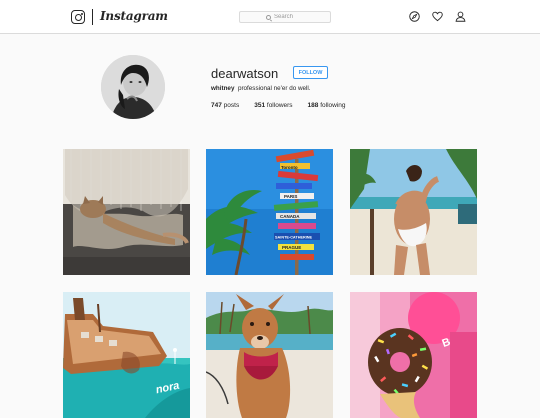 This screenshot has height=418, width=540. Describe the element at coordinates (273, 105) in the screenshot. I see `followers-count: 351 followers` at that location.